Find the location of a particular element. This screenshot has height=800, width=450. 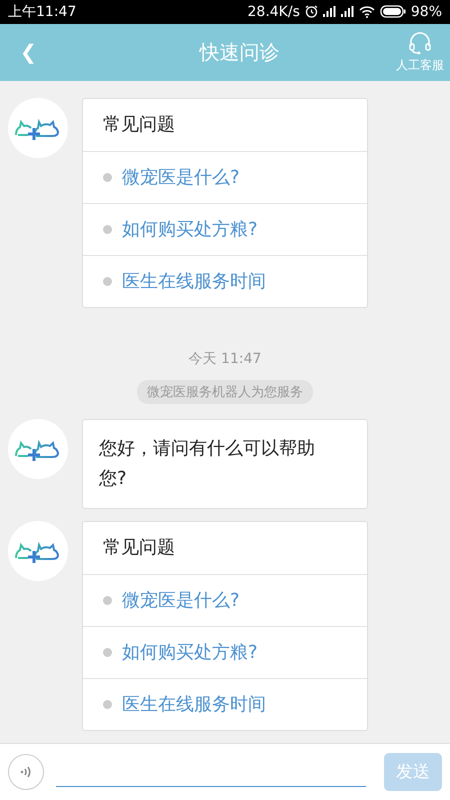

alarm-icon is located at coordinates (311, 11).